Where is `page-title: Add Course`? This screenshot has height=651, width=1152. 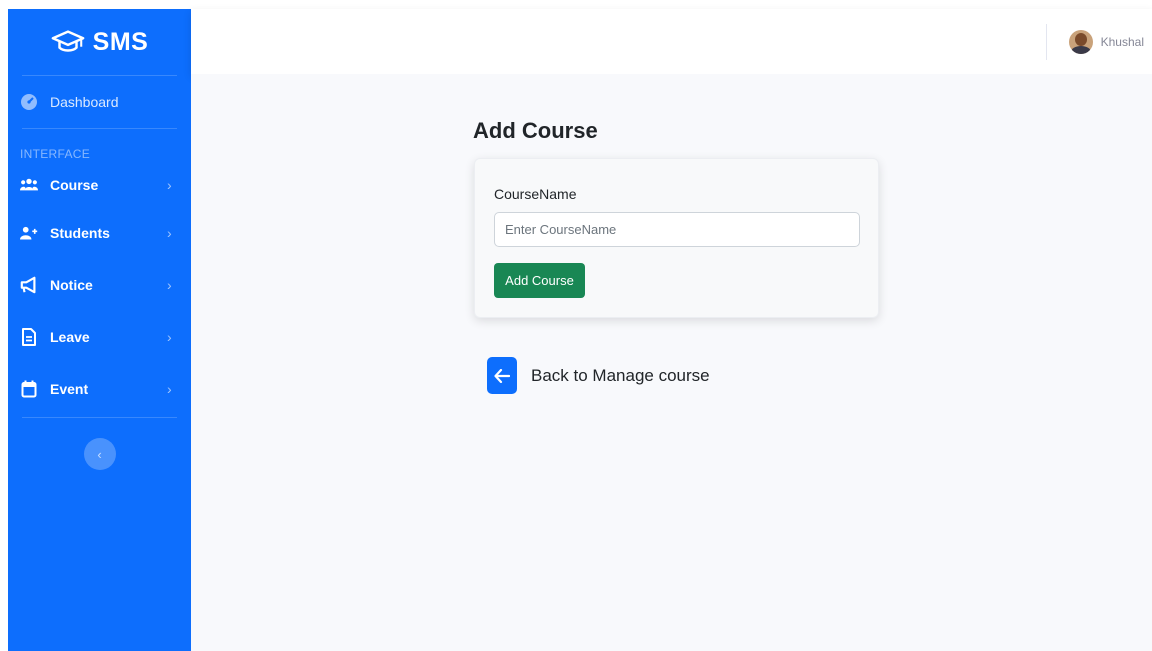
page-title: Add Course is located at coordinates (535, 130).